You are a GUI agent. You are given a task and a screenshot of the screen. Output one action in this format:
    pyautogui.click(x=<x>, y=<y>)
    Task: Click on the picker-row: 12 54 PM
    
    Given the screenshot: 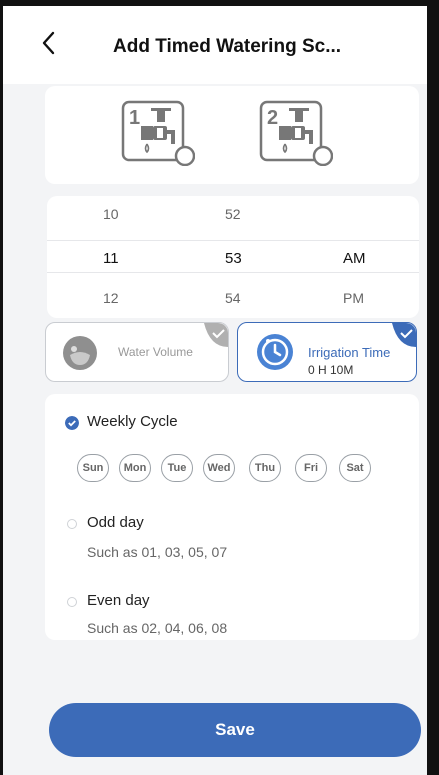 What is the action you would take?
    pyautogui.click(x=233, y=305)
    